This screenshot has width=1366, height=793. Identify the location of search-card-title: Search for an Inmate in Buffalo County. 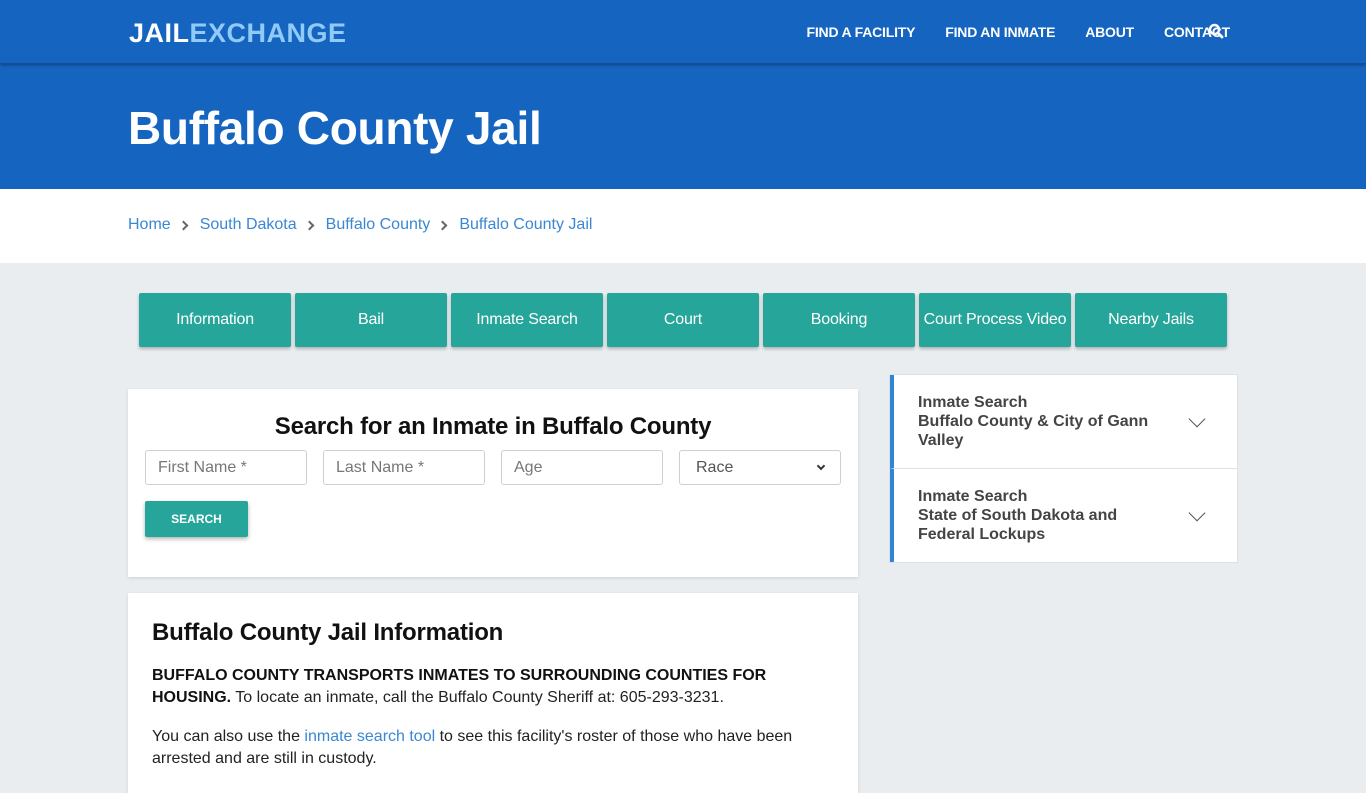
(493, 426).